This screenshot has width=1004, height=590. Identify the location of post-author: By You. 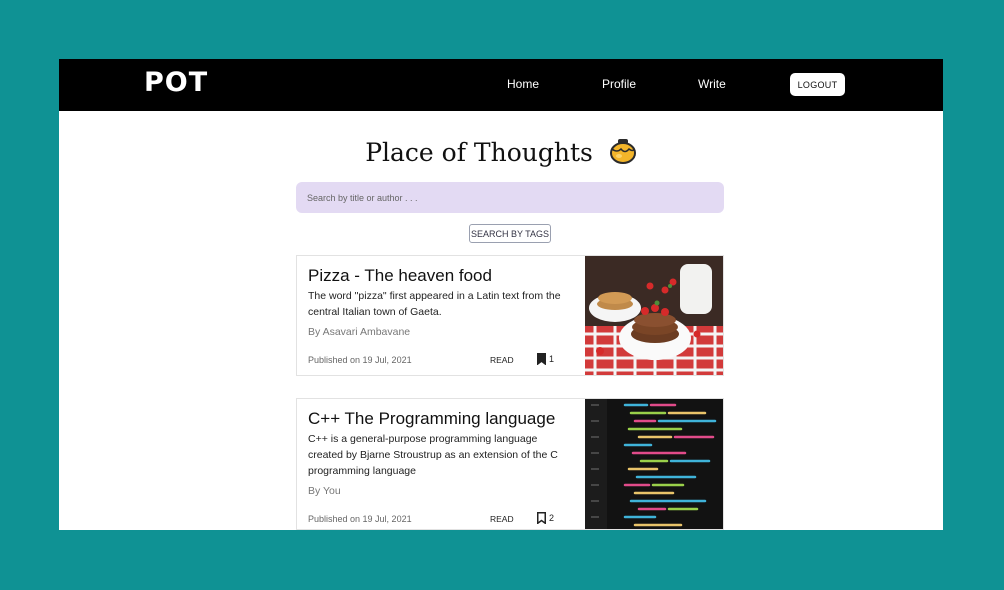
(324, 491).